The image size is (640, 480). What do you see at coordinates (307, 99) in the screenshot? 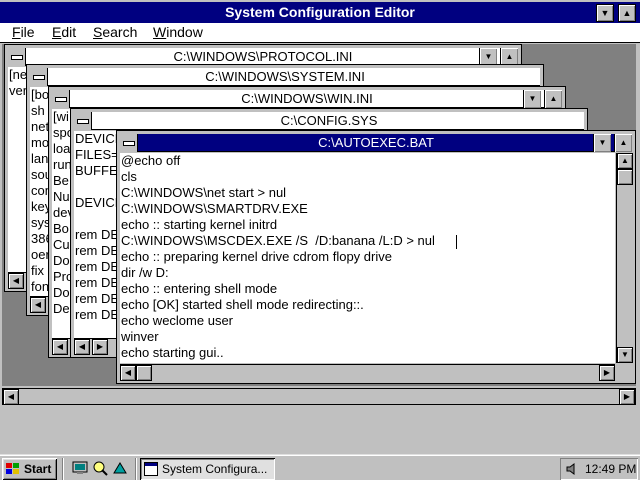
I see `win-ini-title: C:\WINDOWS\WIN.INI` at bounding box center [307, 99].